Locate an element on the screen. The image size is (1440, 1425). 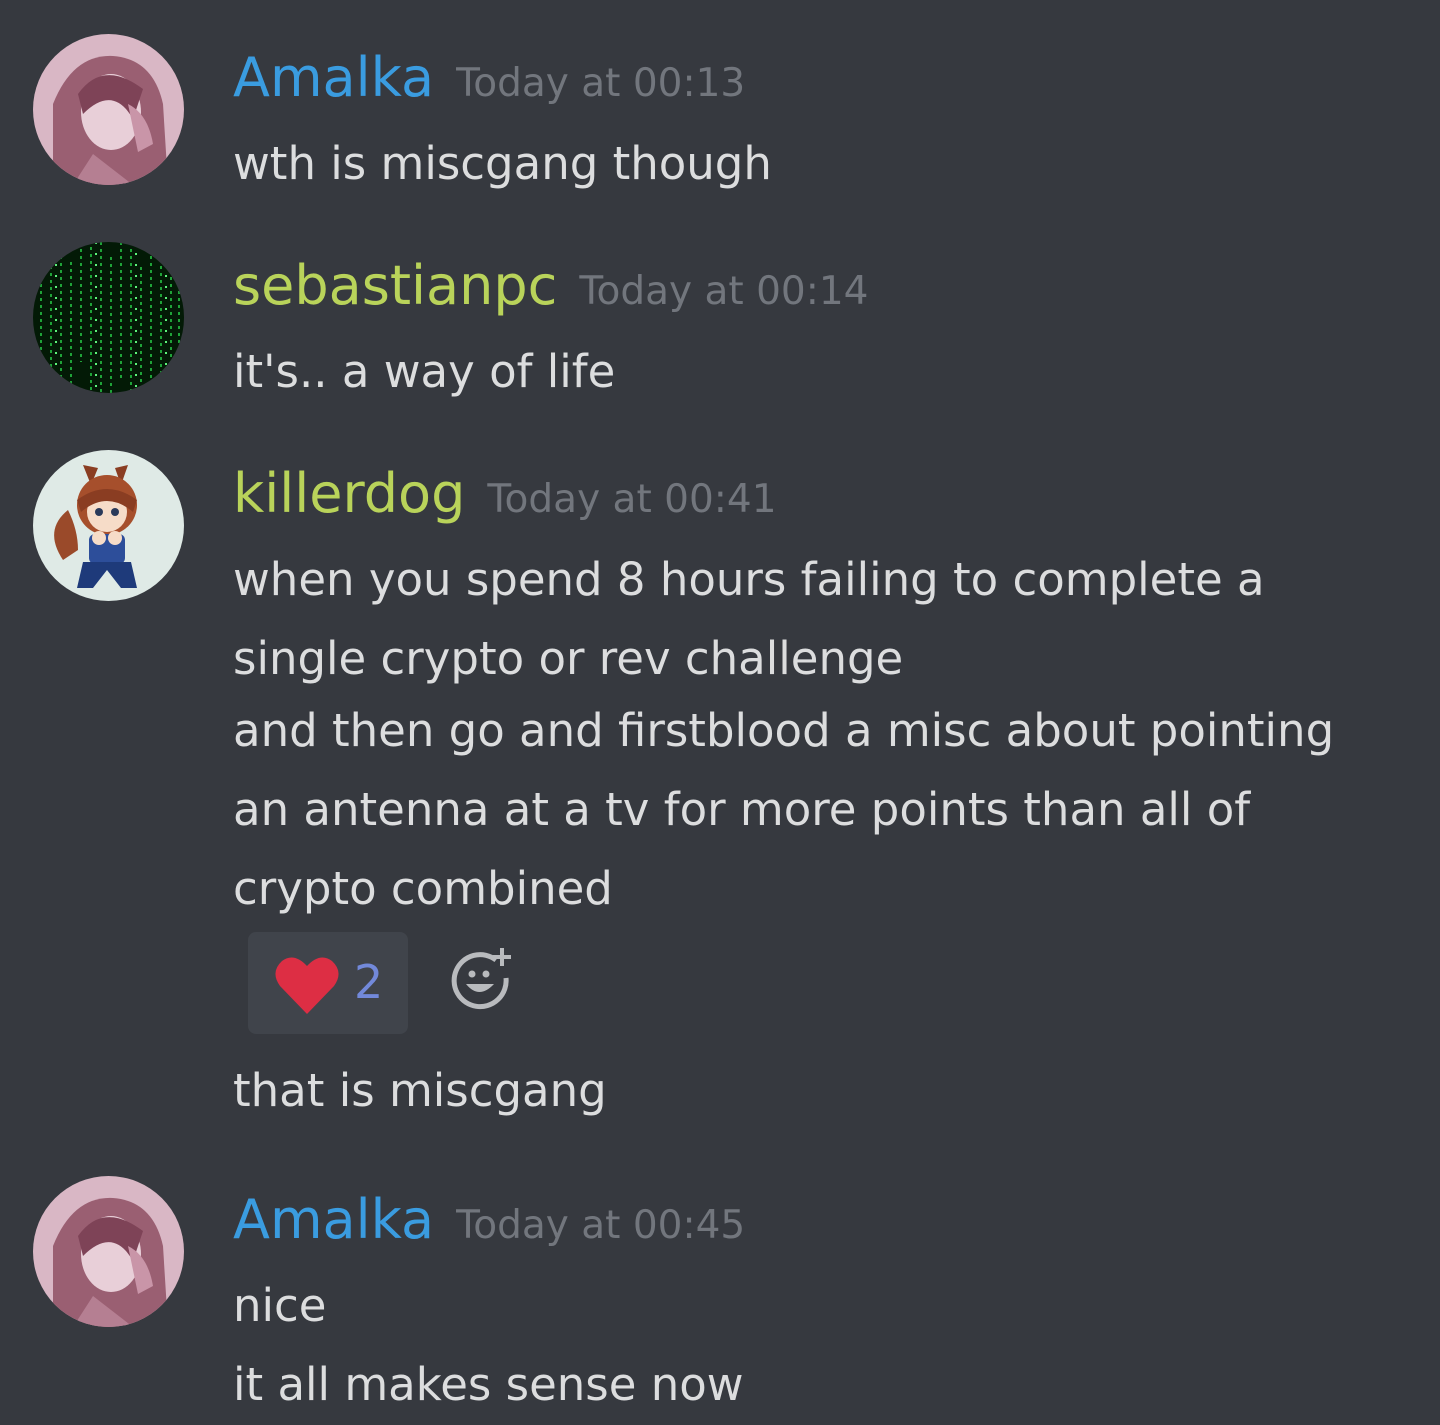
chibi-foxgirl-avatar-icon is located at coordinates (108, 525).